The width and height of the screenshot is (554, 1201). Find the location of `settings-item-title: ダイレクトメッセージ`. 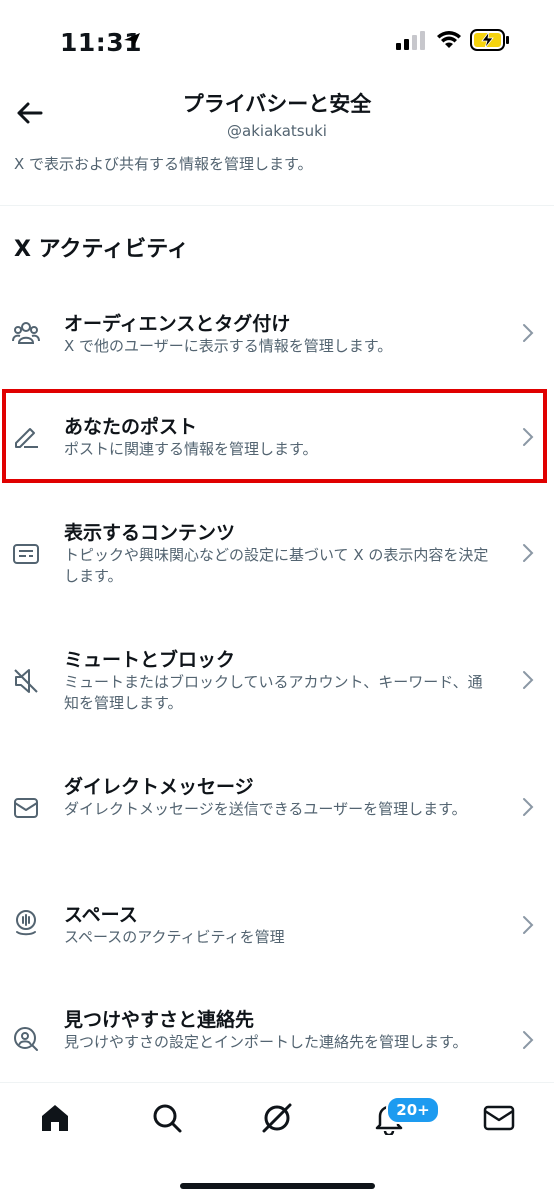

settings-item-title: ダイレクトメッセージ is located at coordinates (159, 787).